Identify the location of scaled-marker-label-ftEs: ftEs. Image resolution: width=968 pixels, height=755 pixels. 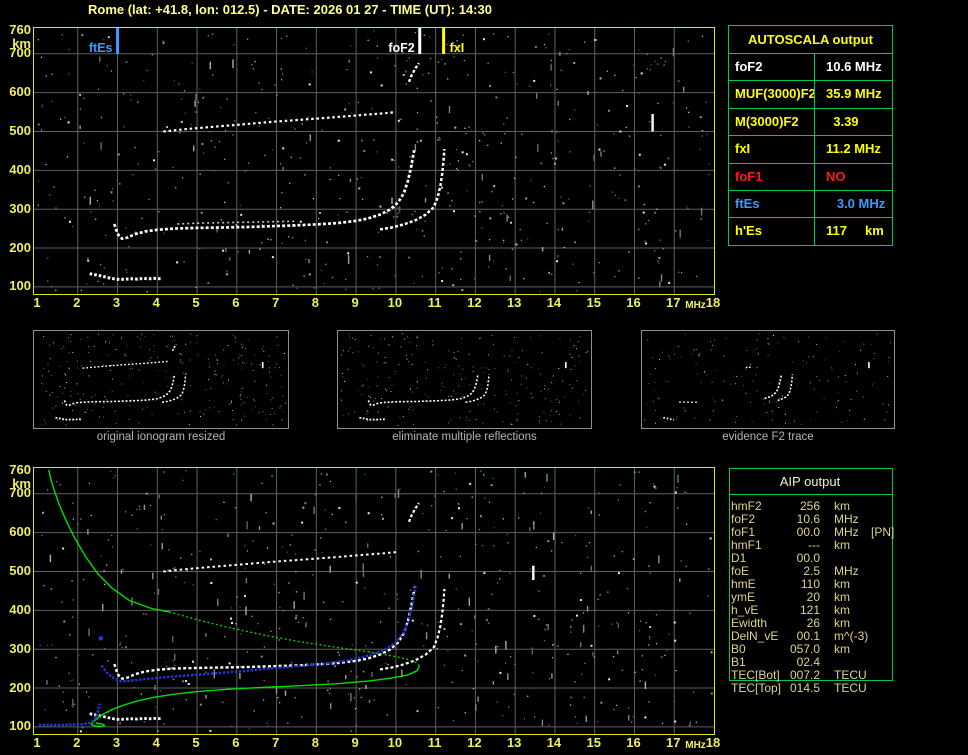
(101, 48).